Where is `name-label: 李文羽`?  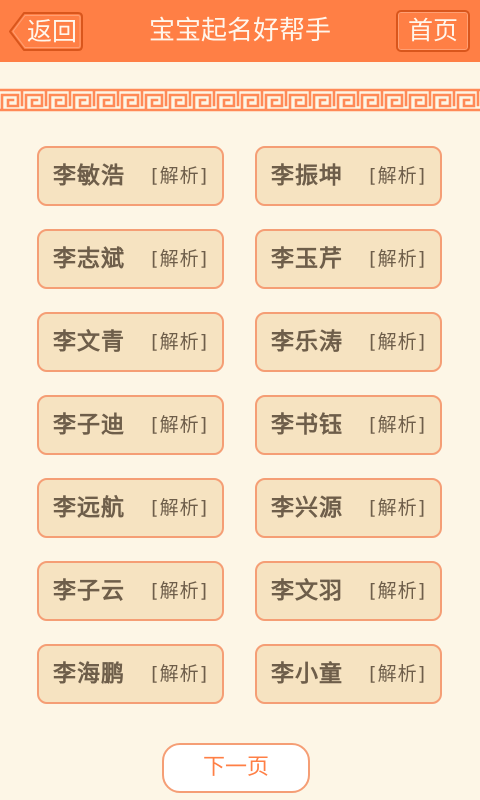 name-label: 李文羽 is located at coordinates (307, 591).